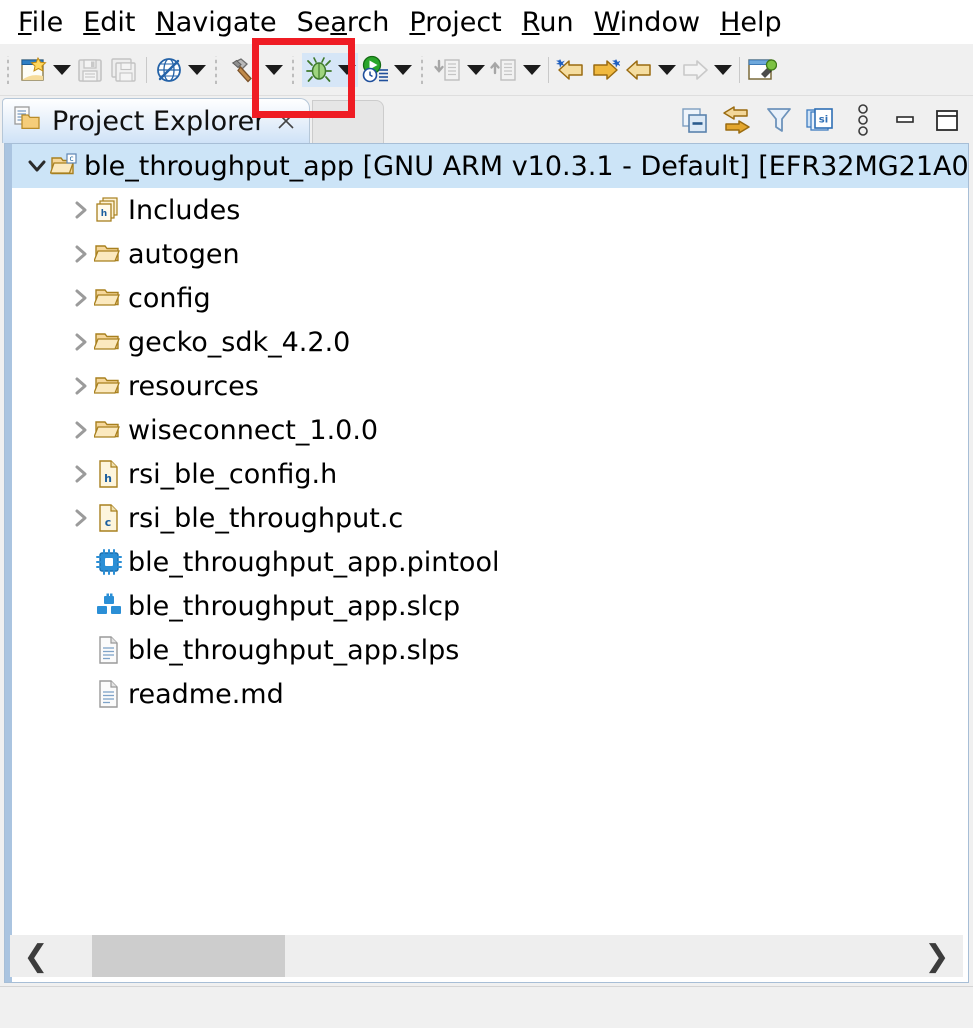 Image resolution: width=973 pixels, height=1028 pixels. What do you see at coordinates (639, 70) in the screenshot?
I see `previous-edit-icon` at bounding box center [639, 70].